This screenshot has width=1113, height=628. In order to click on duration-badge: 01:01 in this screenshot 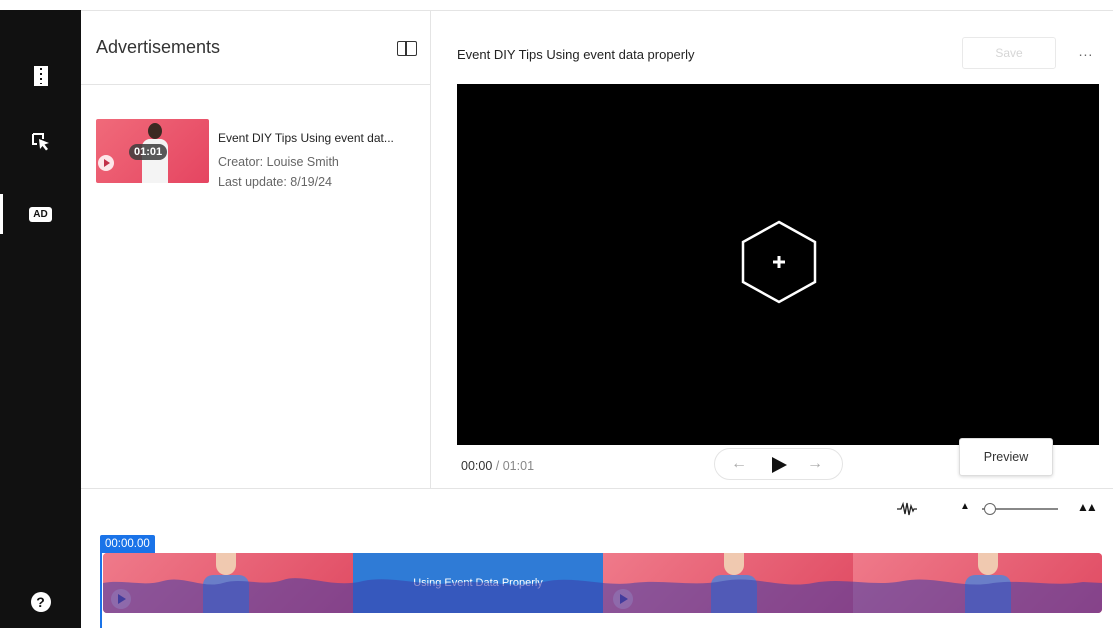, I will do `click(148, 152)`.